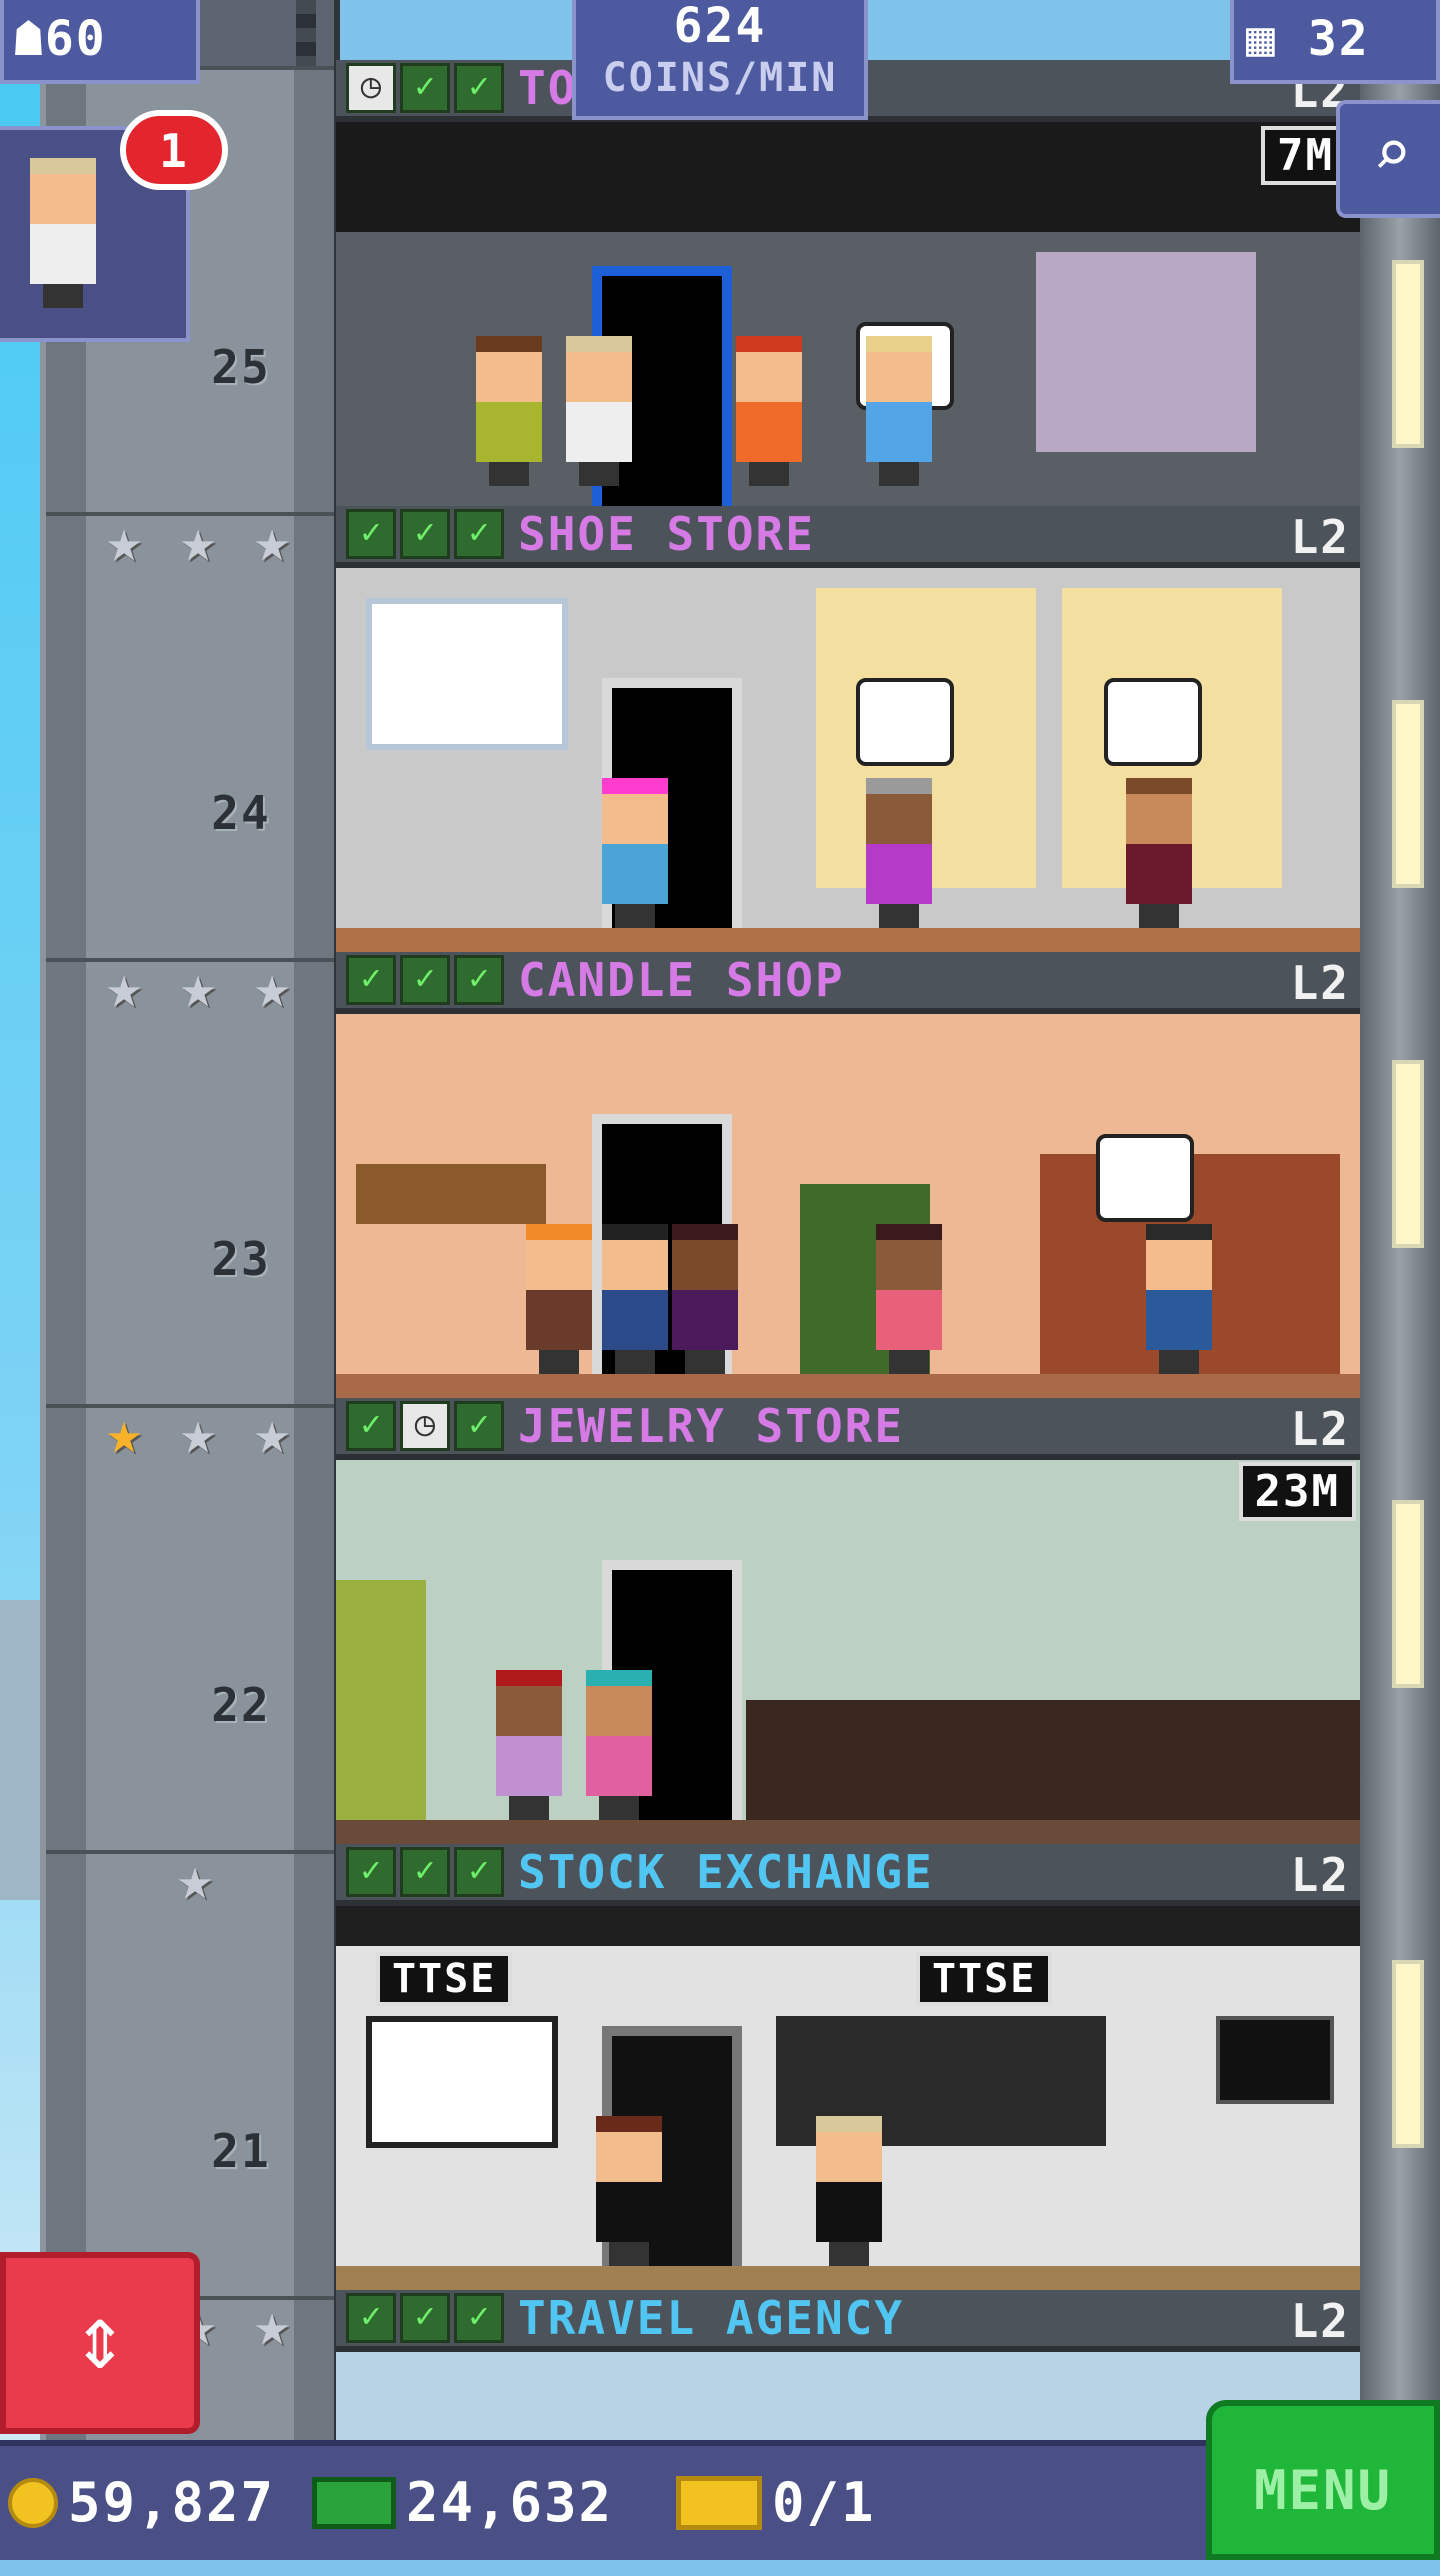 This screenshot has width=1440, height=2576. What do you see at coordinates (20, 1750) in the screenshot?
I see `distant-building` at bounding box center [20, 1750].